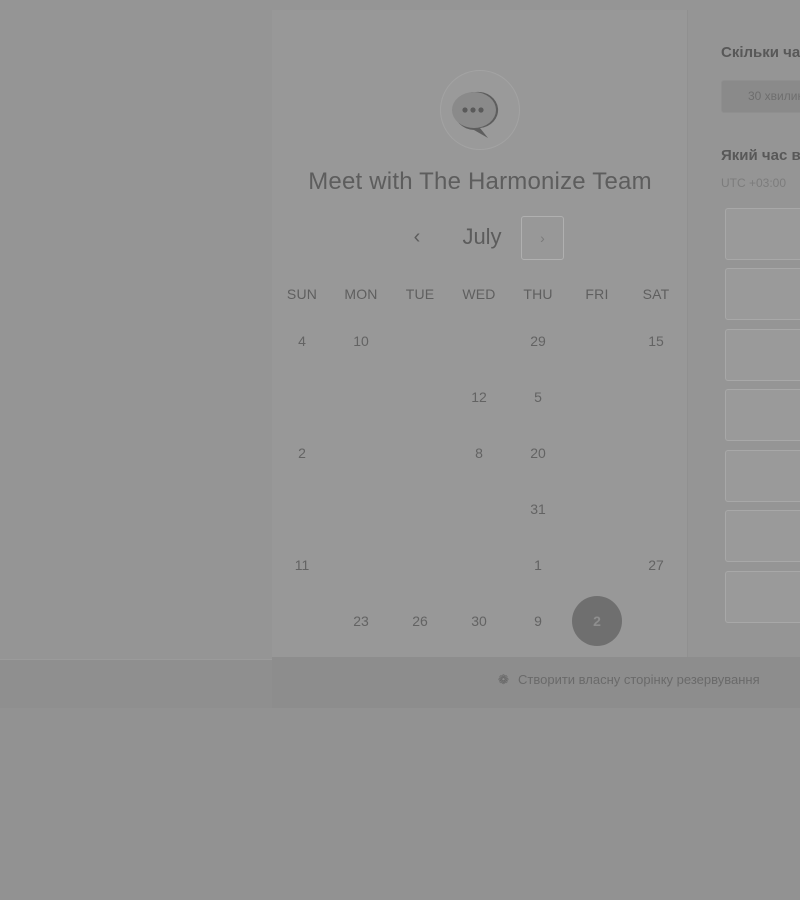 This screenshot has width=800, height=900. Describe the element at coordinates (302, 341) in the screenshot. I see `calendar-day: 4` at that location.